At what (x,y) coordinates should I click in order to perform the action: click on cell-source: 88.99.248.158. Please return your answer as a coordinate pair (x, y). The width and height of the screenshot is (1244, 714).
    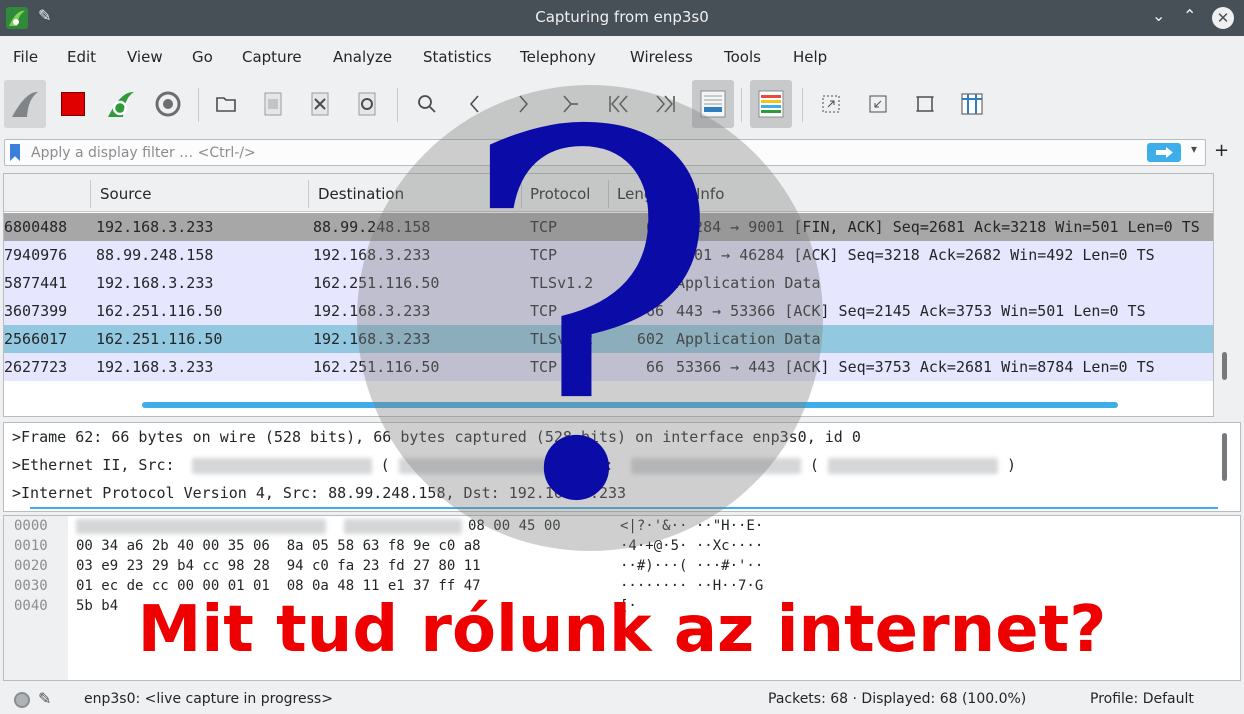
    Looking at the image, I should click on (155, 255).